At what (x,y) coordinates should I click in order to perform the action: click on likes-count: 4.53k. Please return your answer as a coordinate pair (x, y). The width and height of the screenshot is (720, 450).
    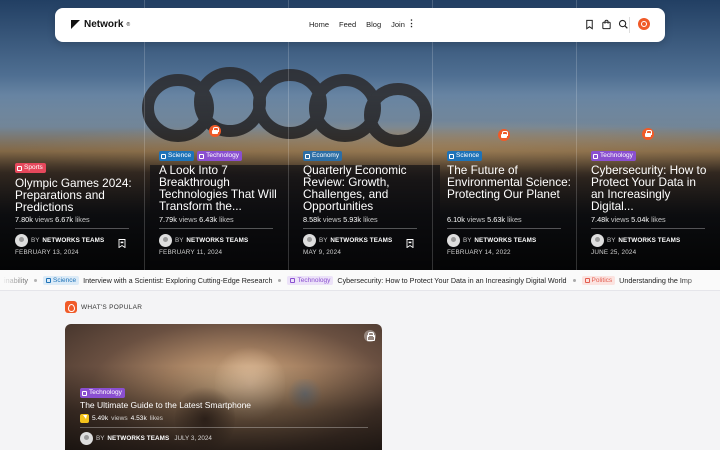
    Looking at the image, I should click on (138, 418).